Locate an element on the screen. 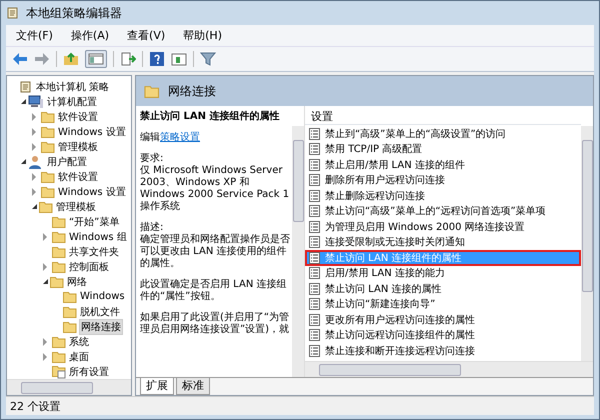 The image size is (600, 420). setting-row: 禁止启用/禁用 LAN 连接的组件 is located at coordinates (443, 164).